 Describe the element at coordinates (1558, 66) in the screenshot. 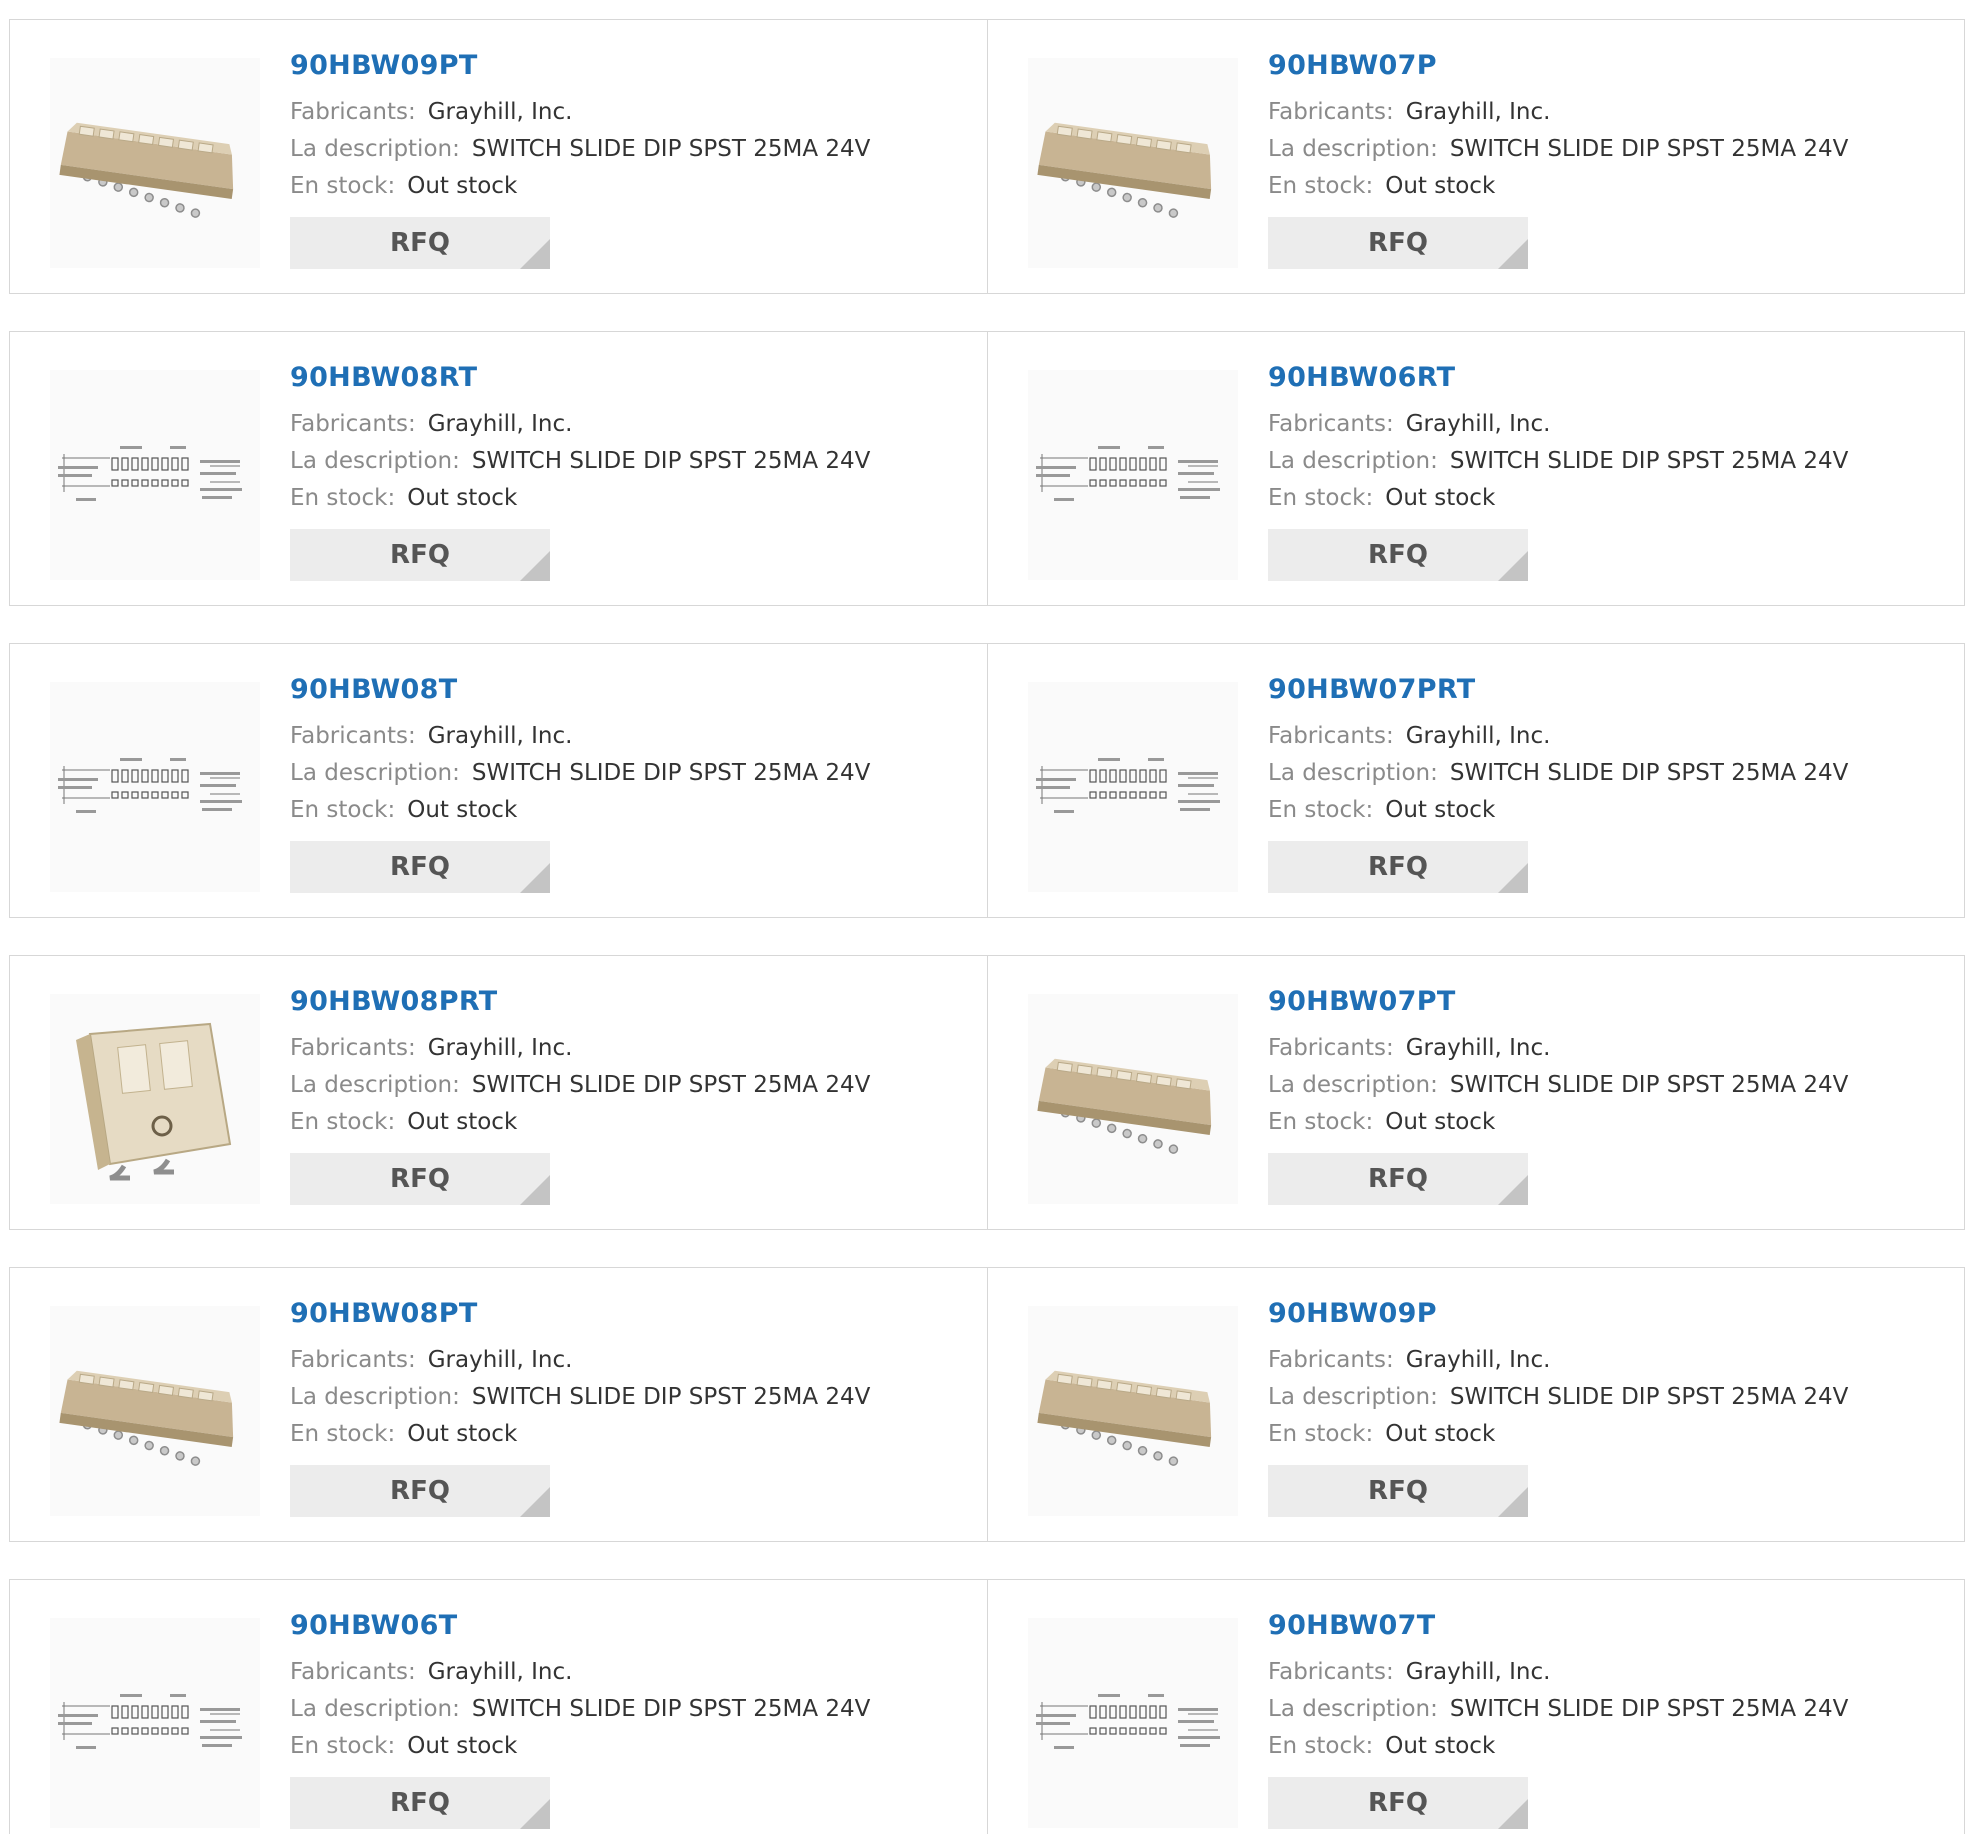

I see `part-number-link: 90HBW07P` at that location.